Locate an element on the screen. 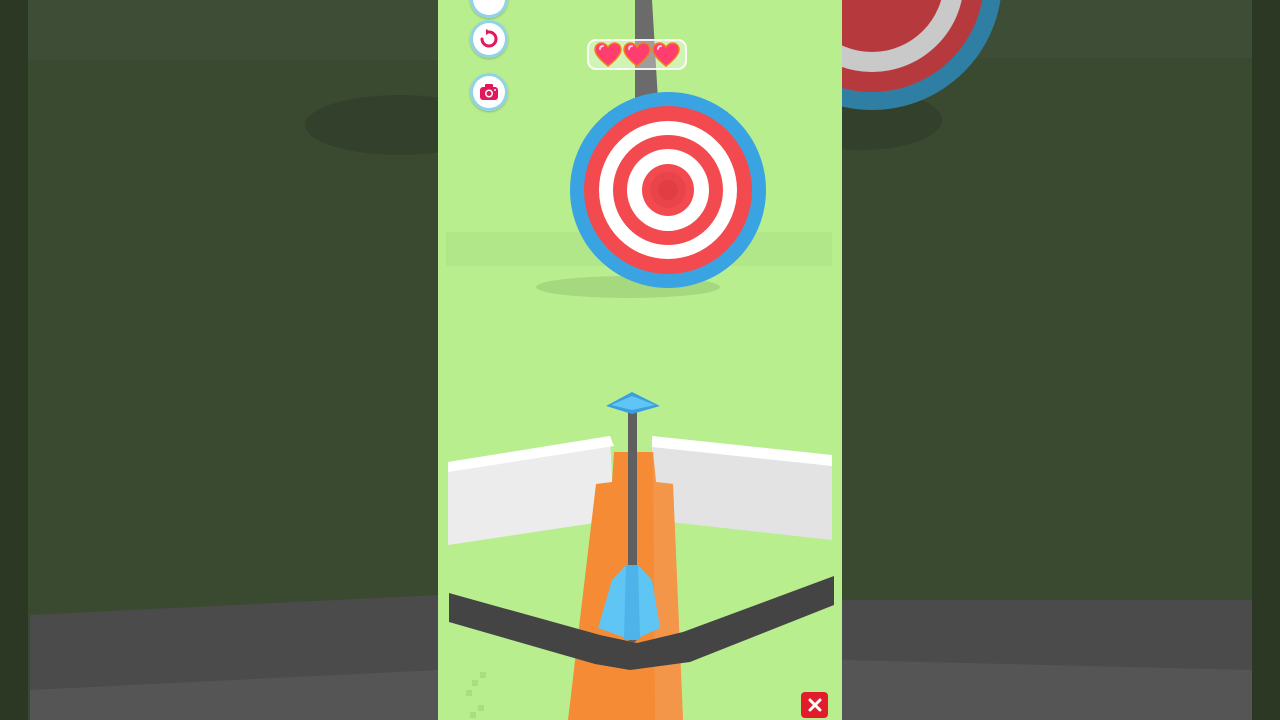  restart-button is located at coordinates (489, 39).